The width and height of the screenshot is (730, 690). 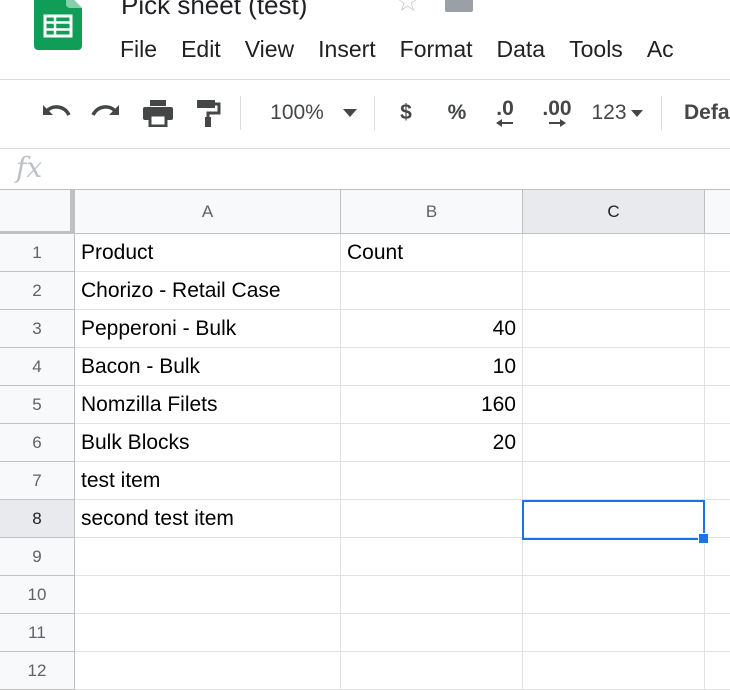 I want to click on cell-c12, so click(x=614, y=671).